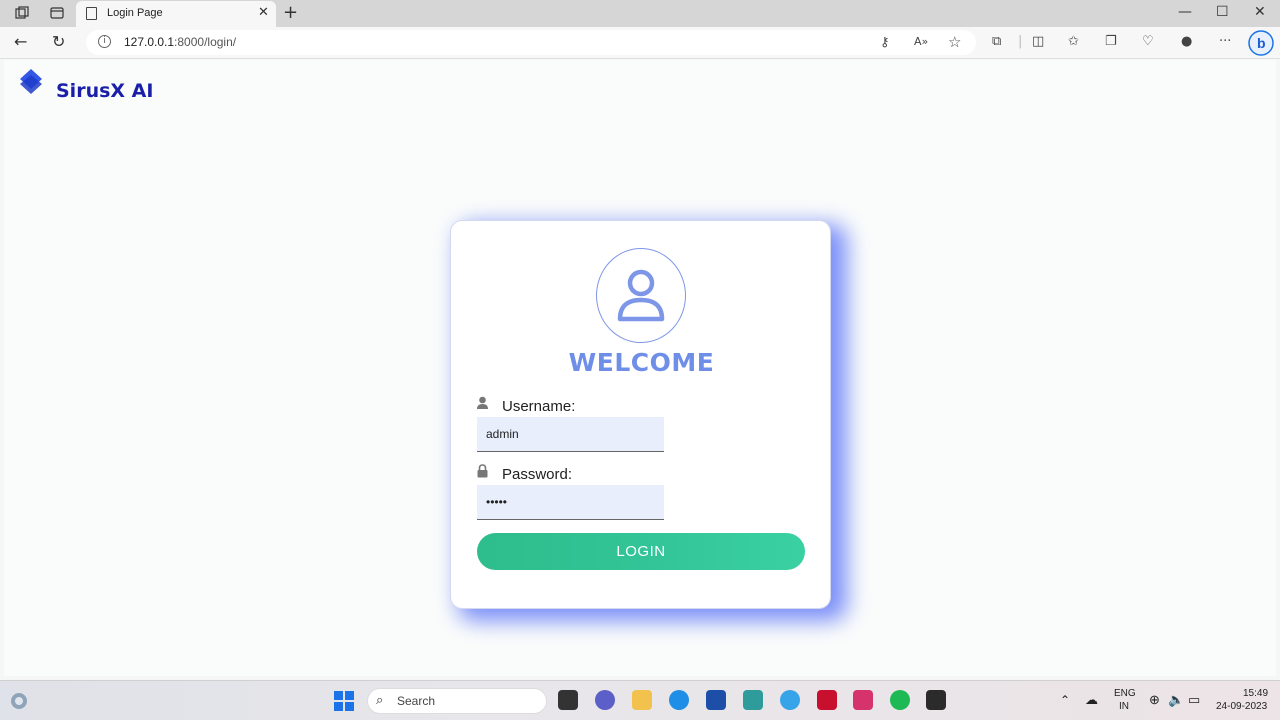  Describe the element at coordinates (641, 362) in the screenshot. I see `welcome-heading: WELCOME` at that location.